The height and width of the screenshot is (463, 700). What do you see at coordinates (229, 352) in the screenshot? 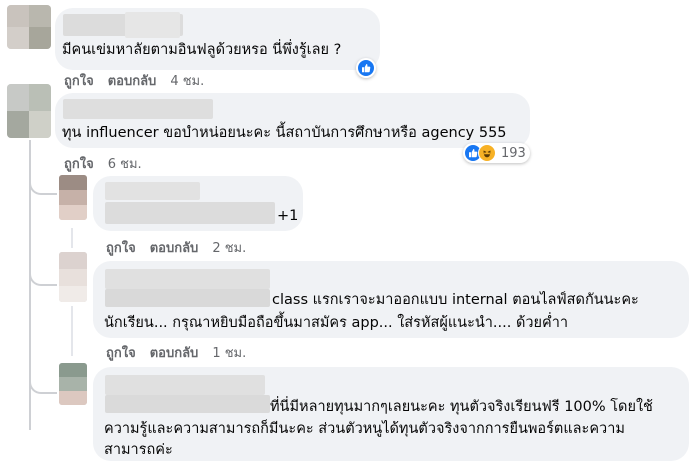
I see `timestamp: 1 ชม.` at bounding box center [229, 352].